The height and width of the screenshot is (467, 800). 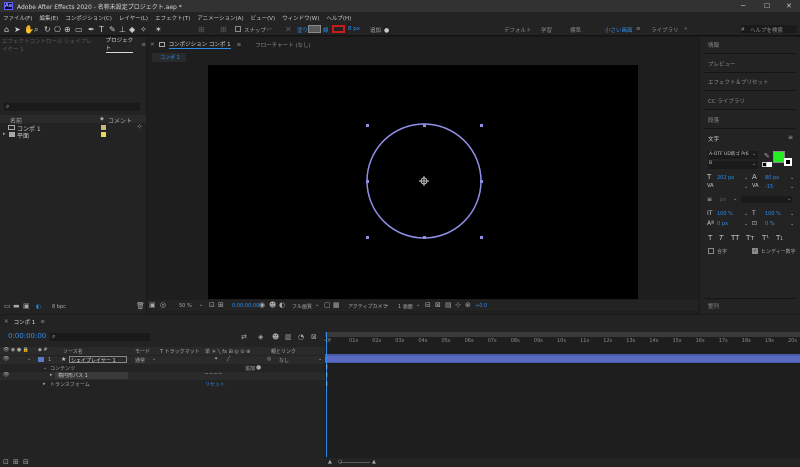 I want to click on zoom-slider, so click(x=355, y=462).